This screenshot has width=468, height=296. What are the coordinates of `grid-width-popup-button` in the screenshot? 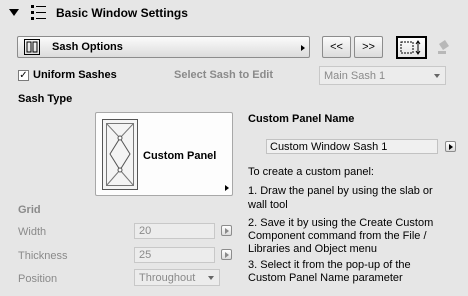 It's located at (226, 230).